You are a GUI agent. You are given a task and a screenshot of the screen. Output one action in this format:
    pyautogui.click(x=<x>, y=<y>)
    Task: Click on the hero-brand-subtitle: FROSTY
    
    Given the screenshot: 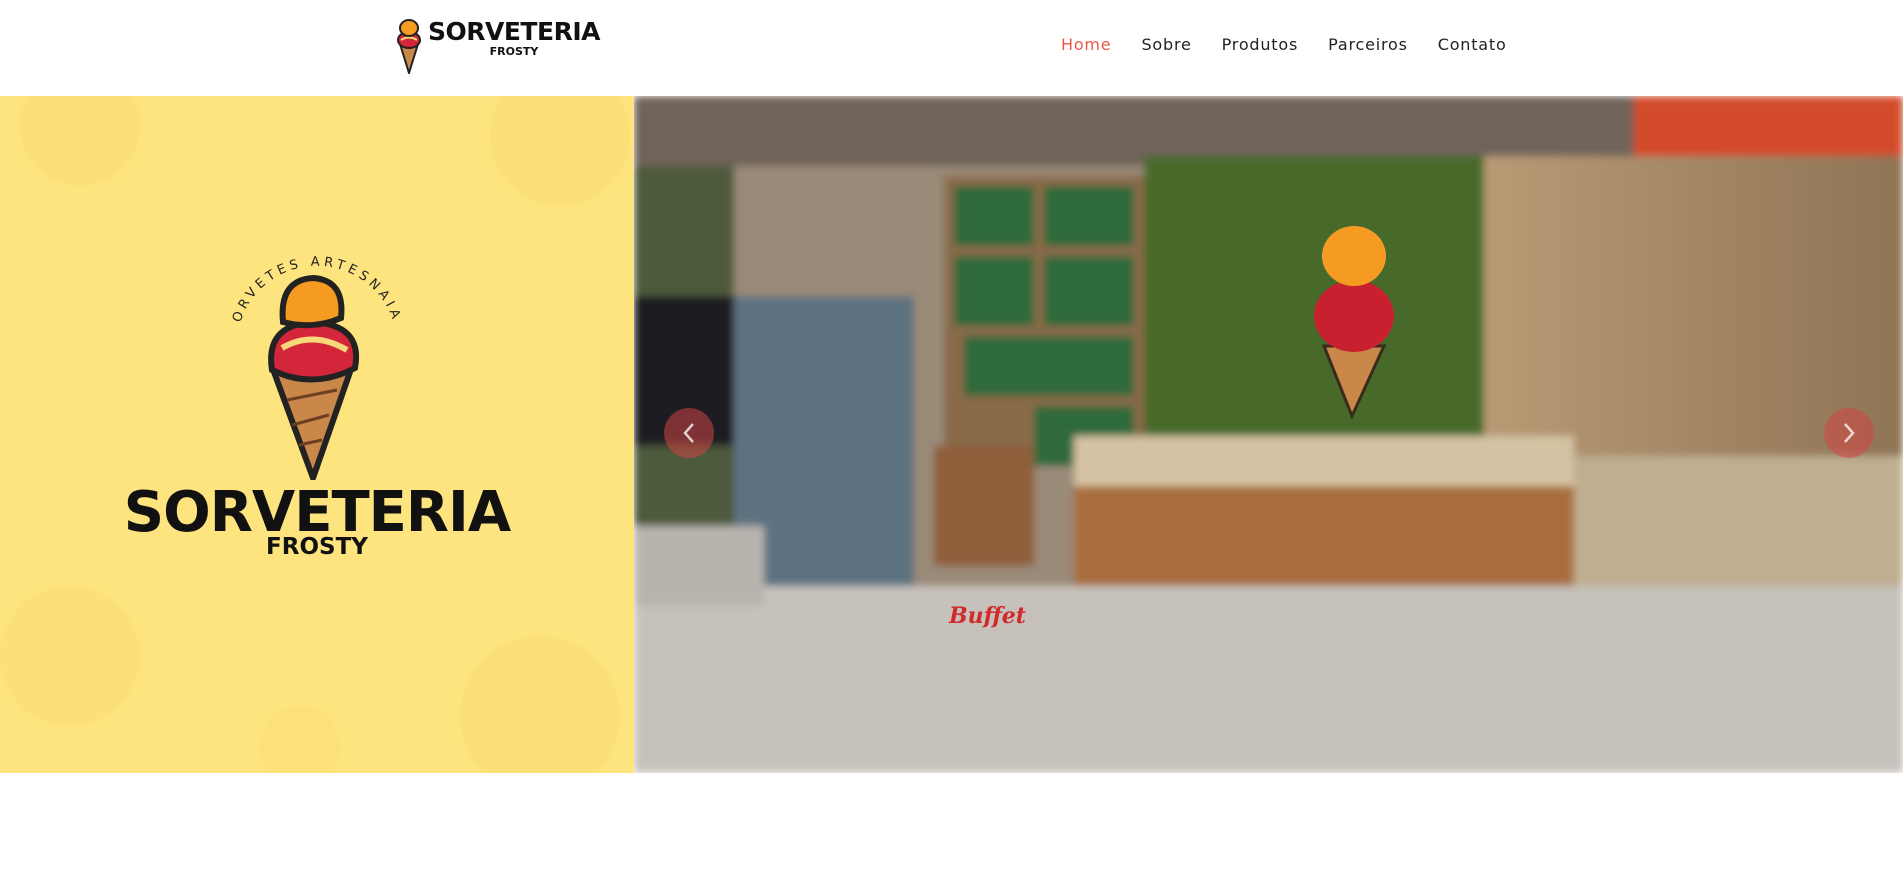 What is the action you would take?
    pyautogui.click(x=317, y=547)
    